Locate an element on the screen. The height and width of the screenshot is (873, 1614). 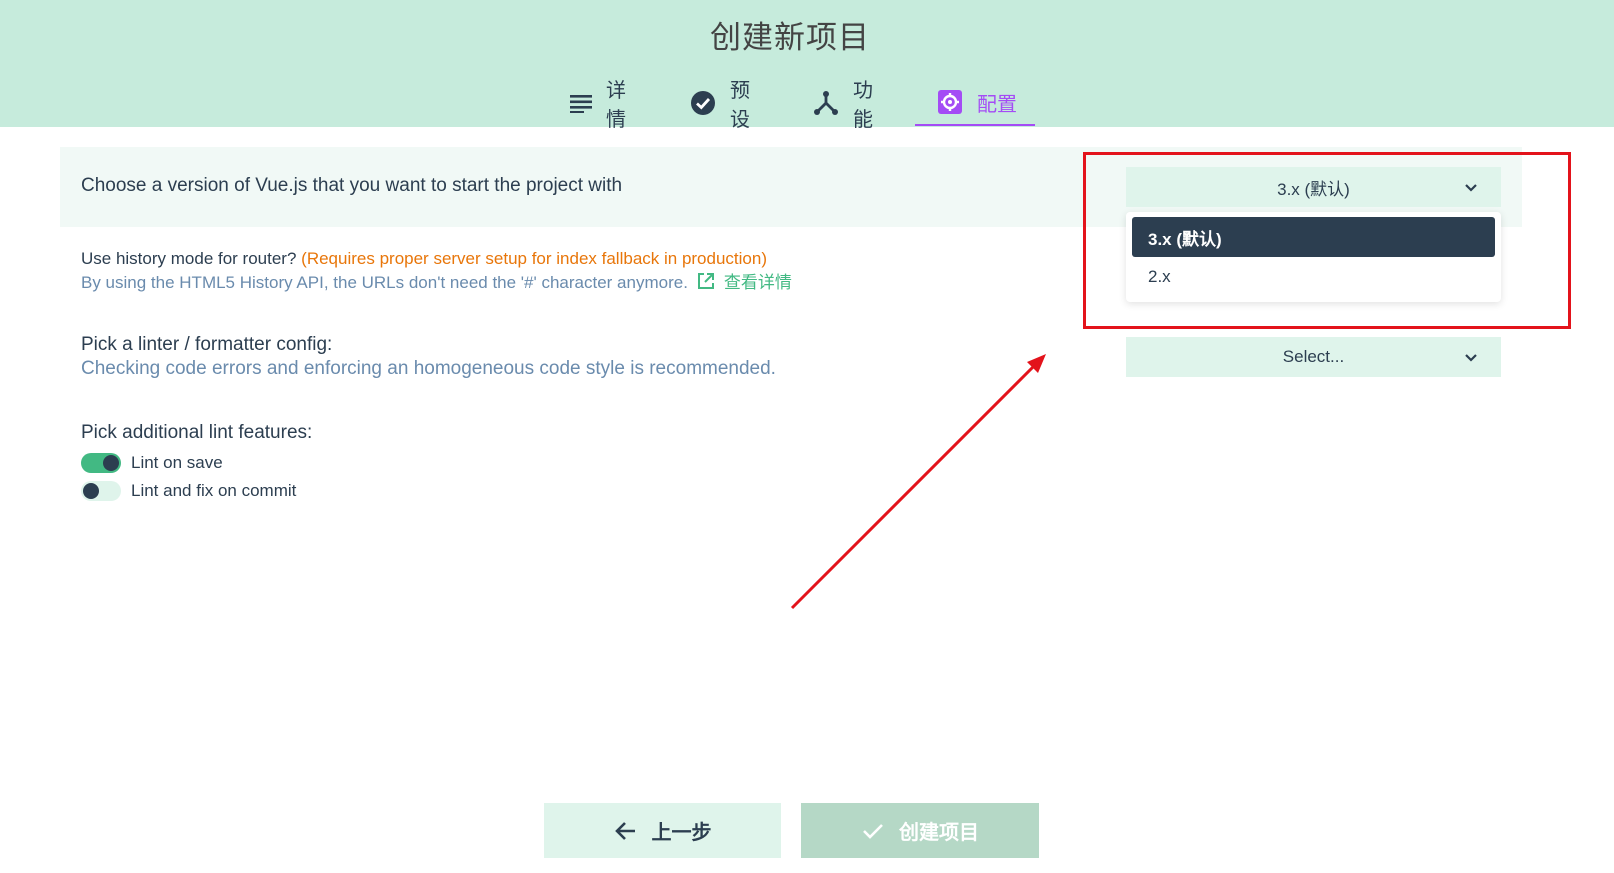
check-icon is located at coordinates (873, 831).